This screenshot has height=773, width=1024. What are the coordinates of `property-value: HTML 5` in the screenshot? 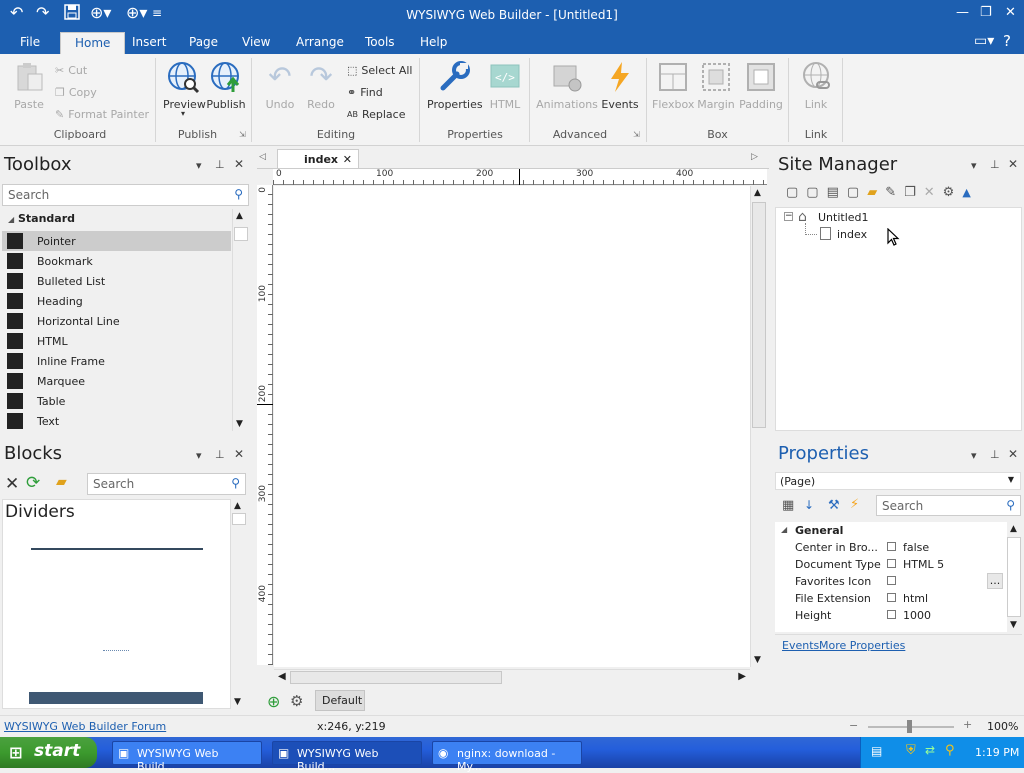 It's located at (923, 564).